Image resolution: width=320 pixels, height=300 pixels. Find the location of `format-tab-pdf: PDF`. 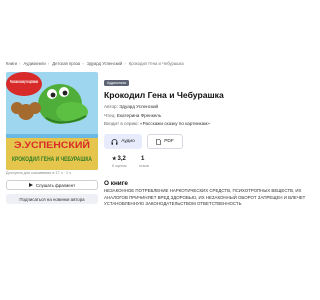

format-tab-pdf: PDF is located at coordinates (165, 141).